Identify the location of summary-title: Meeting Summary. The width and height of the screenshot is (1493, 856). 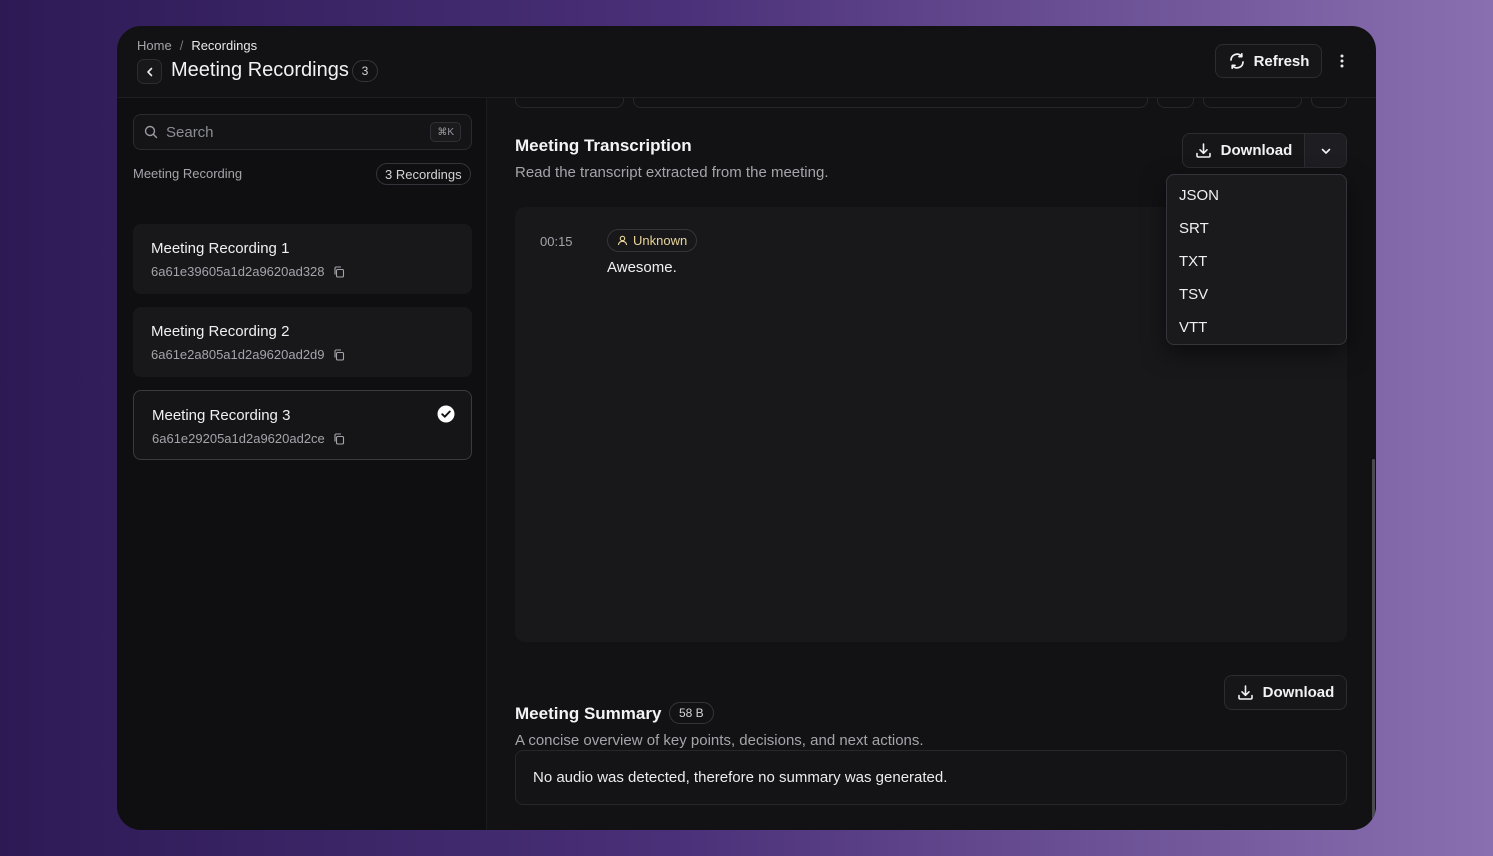
(588, 713).